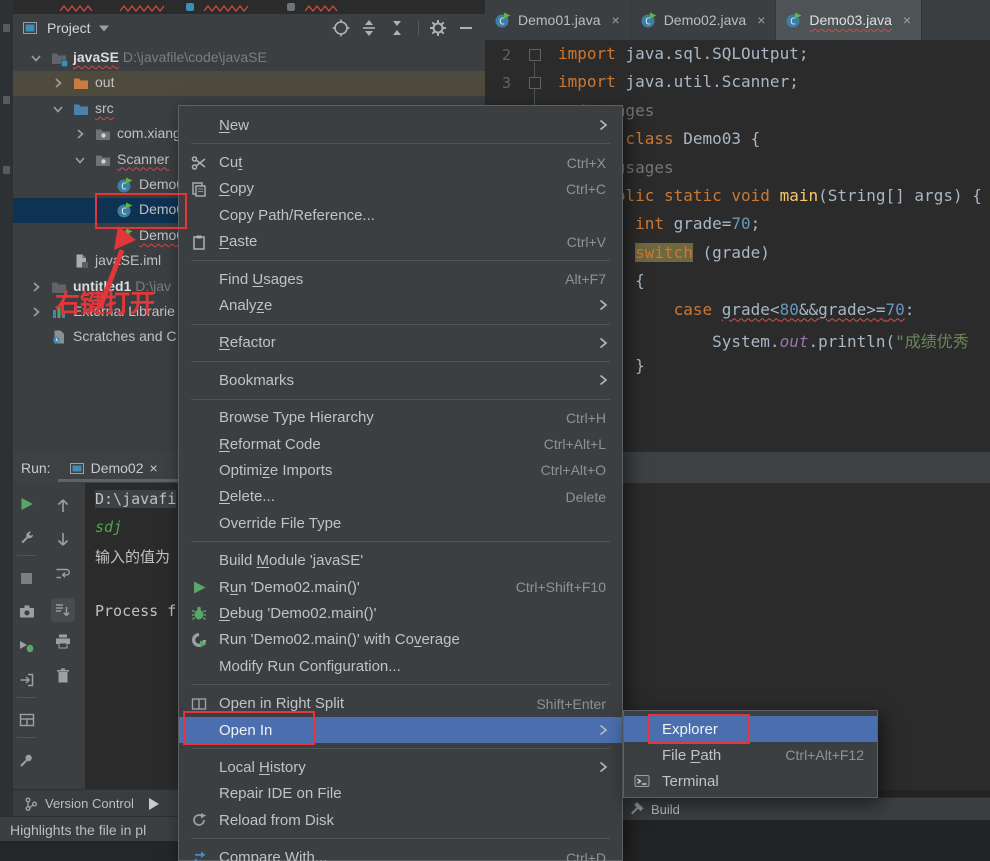 This screenshot has height=861, width=990. I want to click on menu-shortcut: Ctrl+Alt+F12, so click(824, 755).